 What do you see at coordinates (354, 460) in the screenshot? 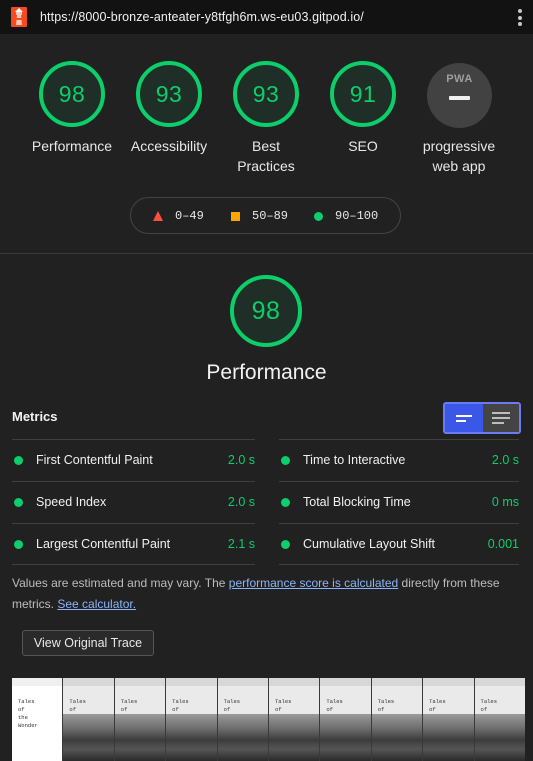
I see `metric-name: Time to Interactive` at bounding box center [354, 460].